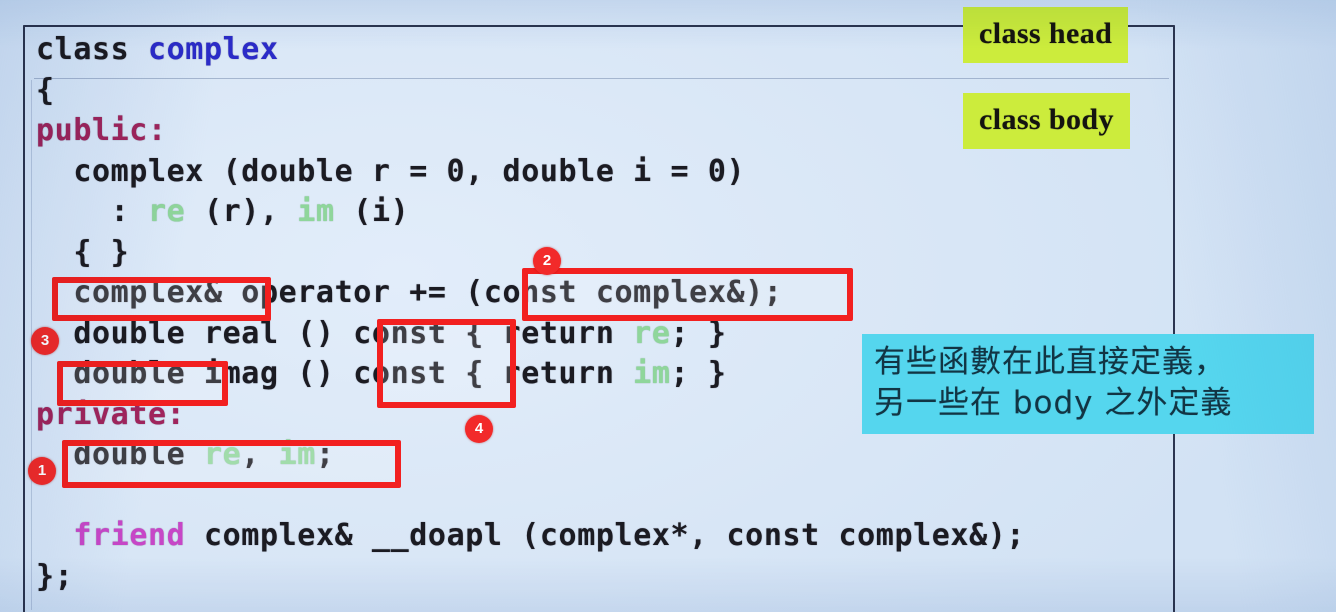  I want to click on code-token: complex, so click(213, 49).